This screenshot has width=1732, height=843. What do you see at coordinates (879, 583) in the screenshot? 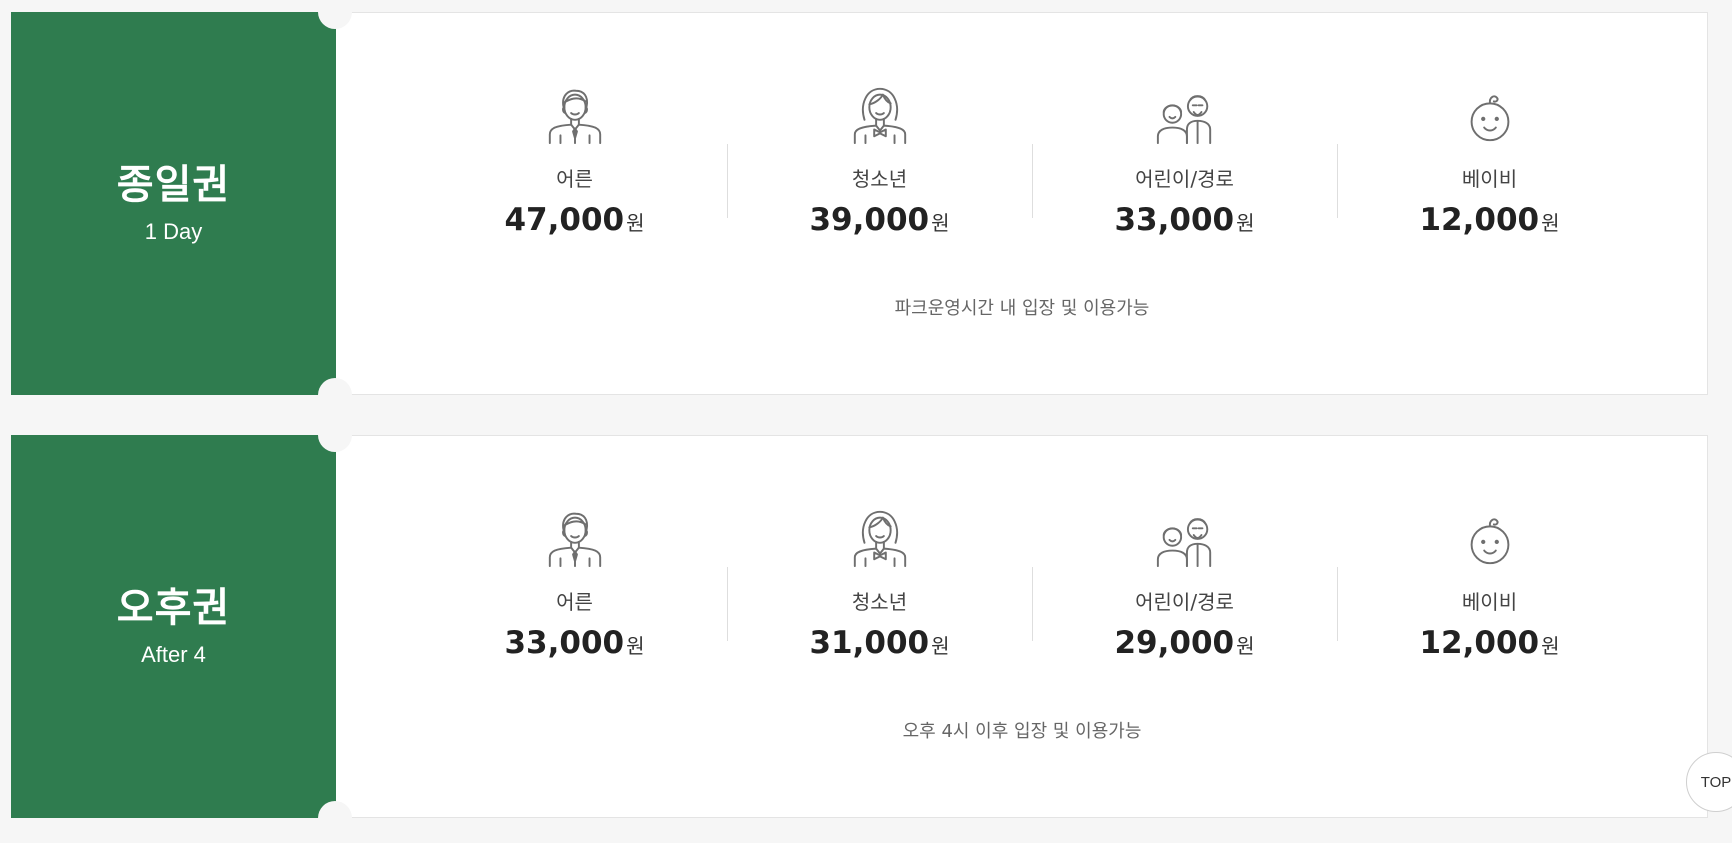
I see `price-item-youth: 청소년 31,000 원` at bounding box center [879, 583].